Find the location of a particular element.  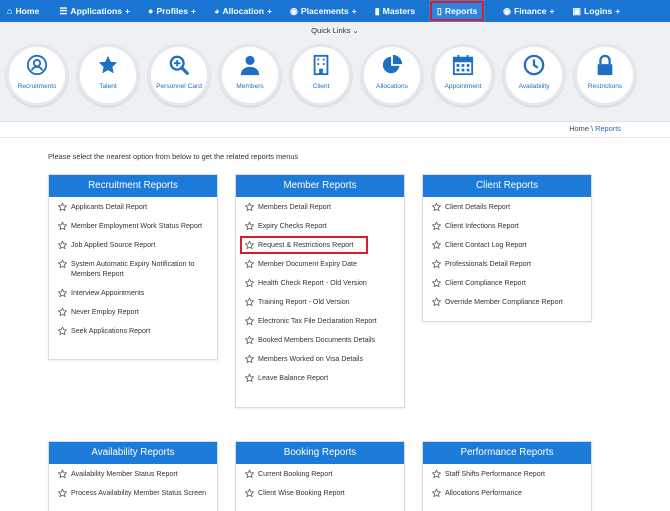

nav-placements: ◉ Placements + is located at coordinates (326, 11).